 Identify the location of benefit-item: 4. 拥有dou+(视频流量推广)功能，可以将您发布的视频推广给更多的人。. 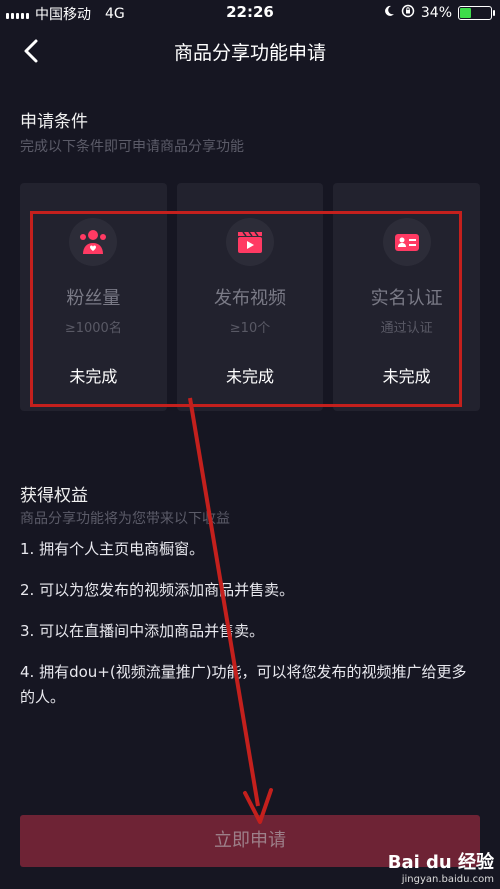
(243, 684).